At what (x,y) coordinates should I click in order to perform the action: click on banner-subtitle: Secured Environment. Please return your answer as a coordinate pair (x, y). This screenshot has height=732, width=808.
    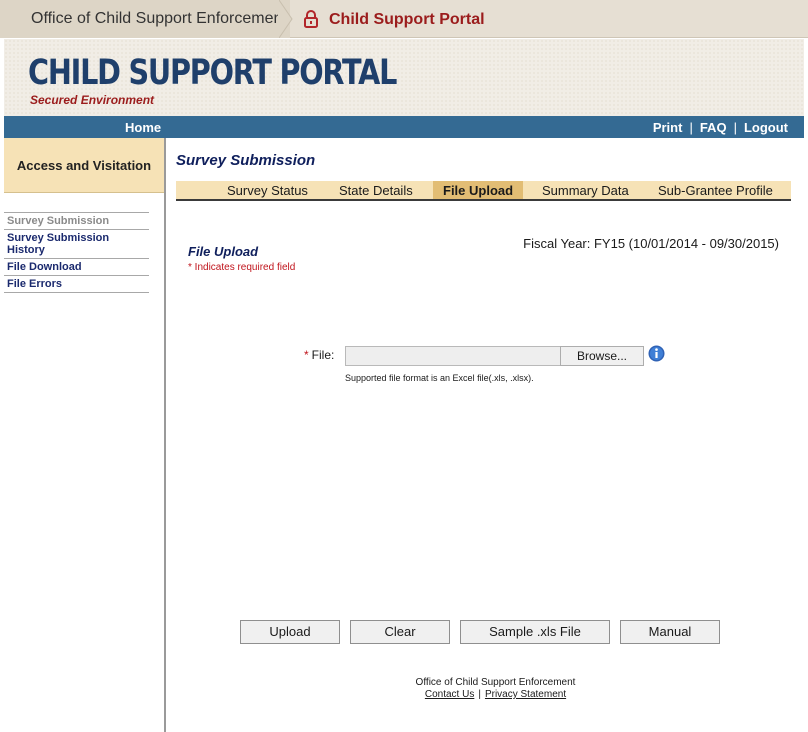
    Looking at the image, I should click on (92, 100).